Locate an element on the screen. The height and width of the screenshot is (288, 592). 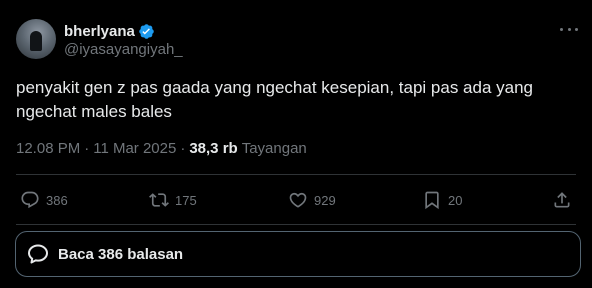
avatar is located at coordinates (36, 39).